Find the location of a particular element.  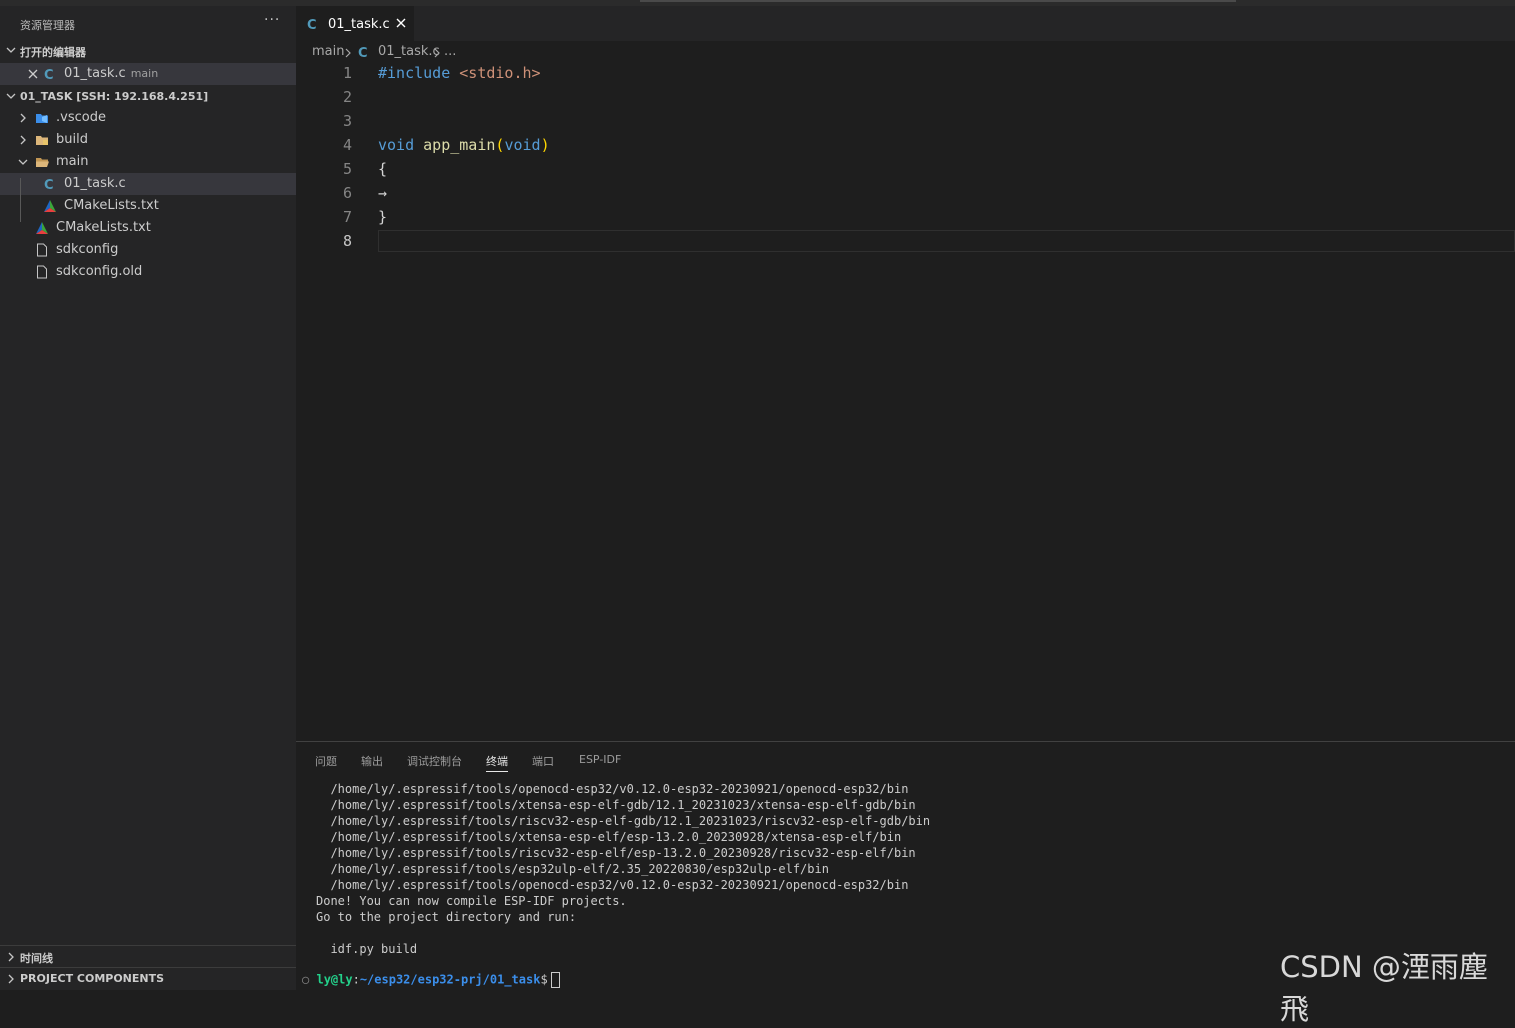

prompt-dollar: $ is located at coordinates (544, 979).